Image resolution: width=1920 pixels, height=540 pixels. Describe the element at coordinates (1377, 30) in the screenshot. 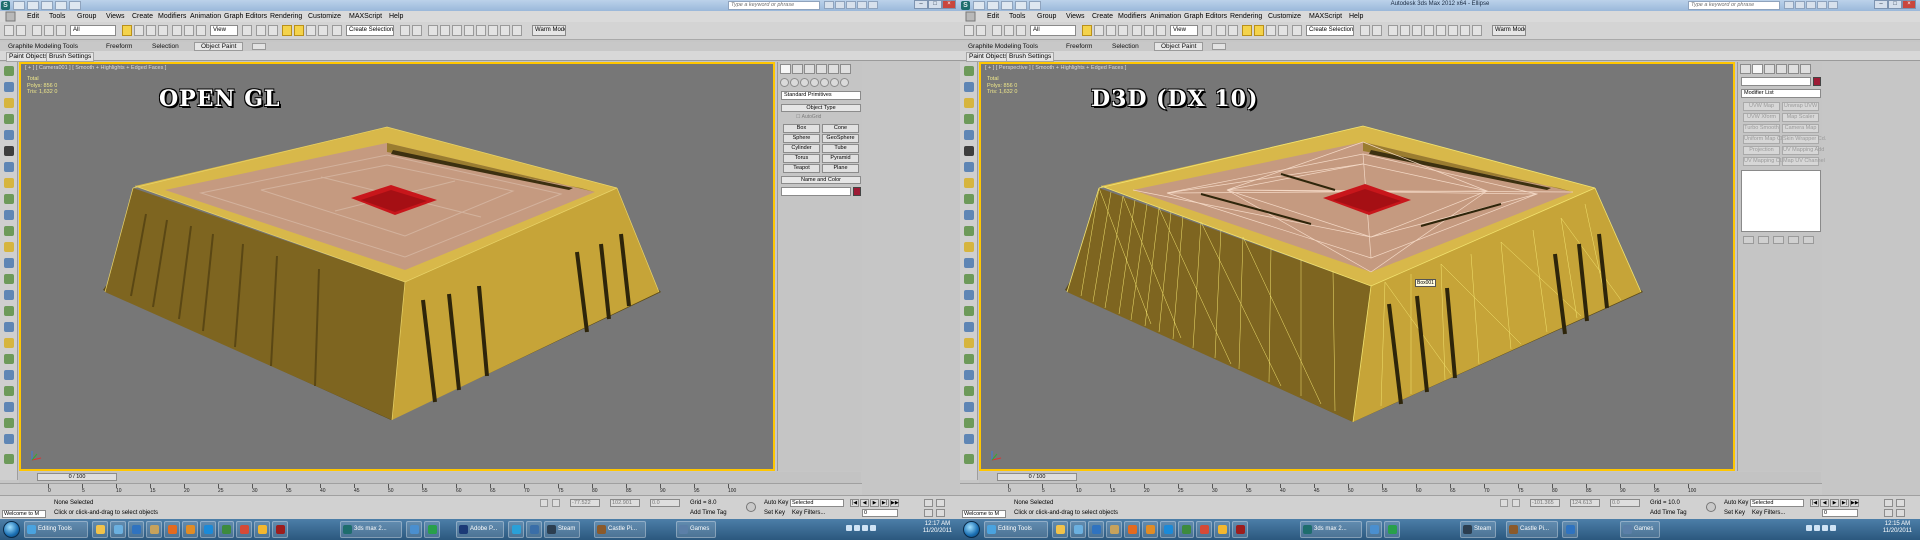

I see `align-icon` at that location.